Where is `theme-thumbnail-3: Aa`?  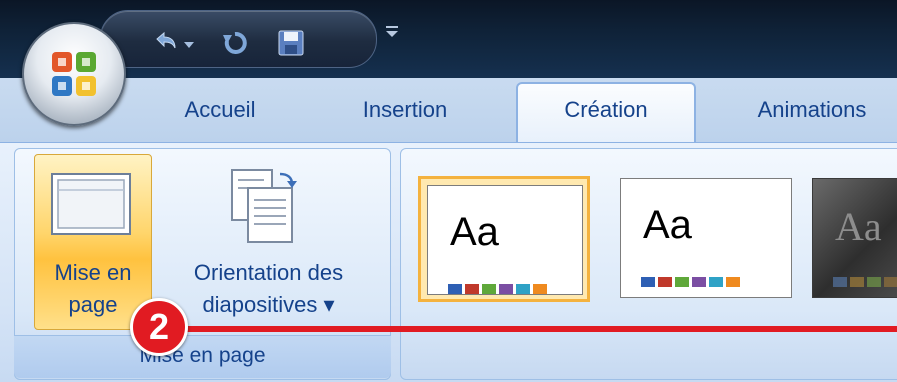 theme-thumbnail-3: Aa is located at coordinates (851, 239).